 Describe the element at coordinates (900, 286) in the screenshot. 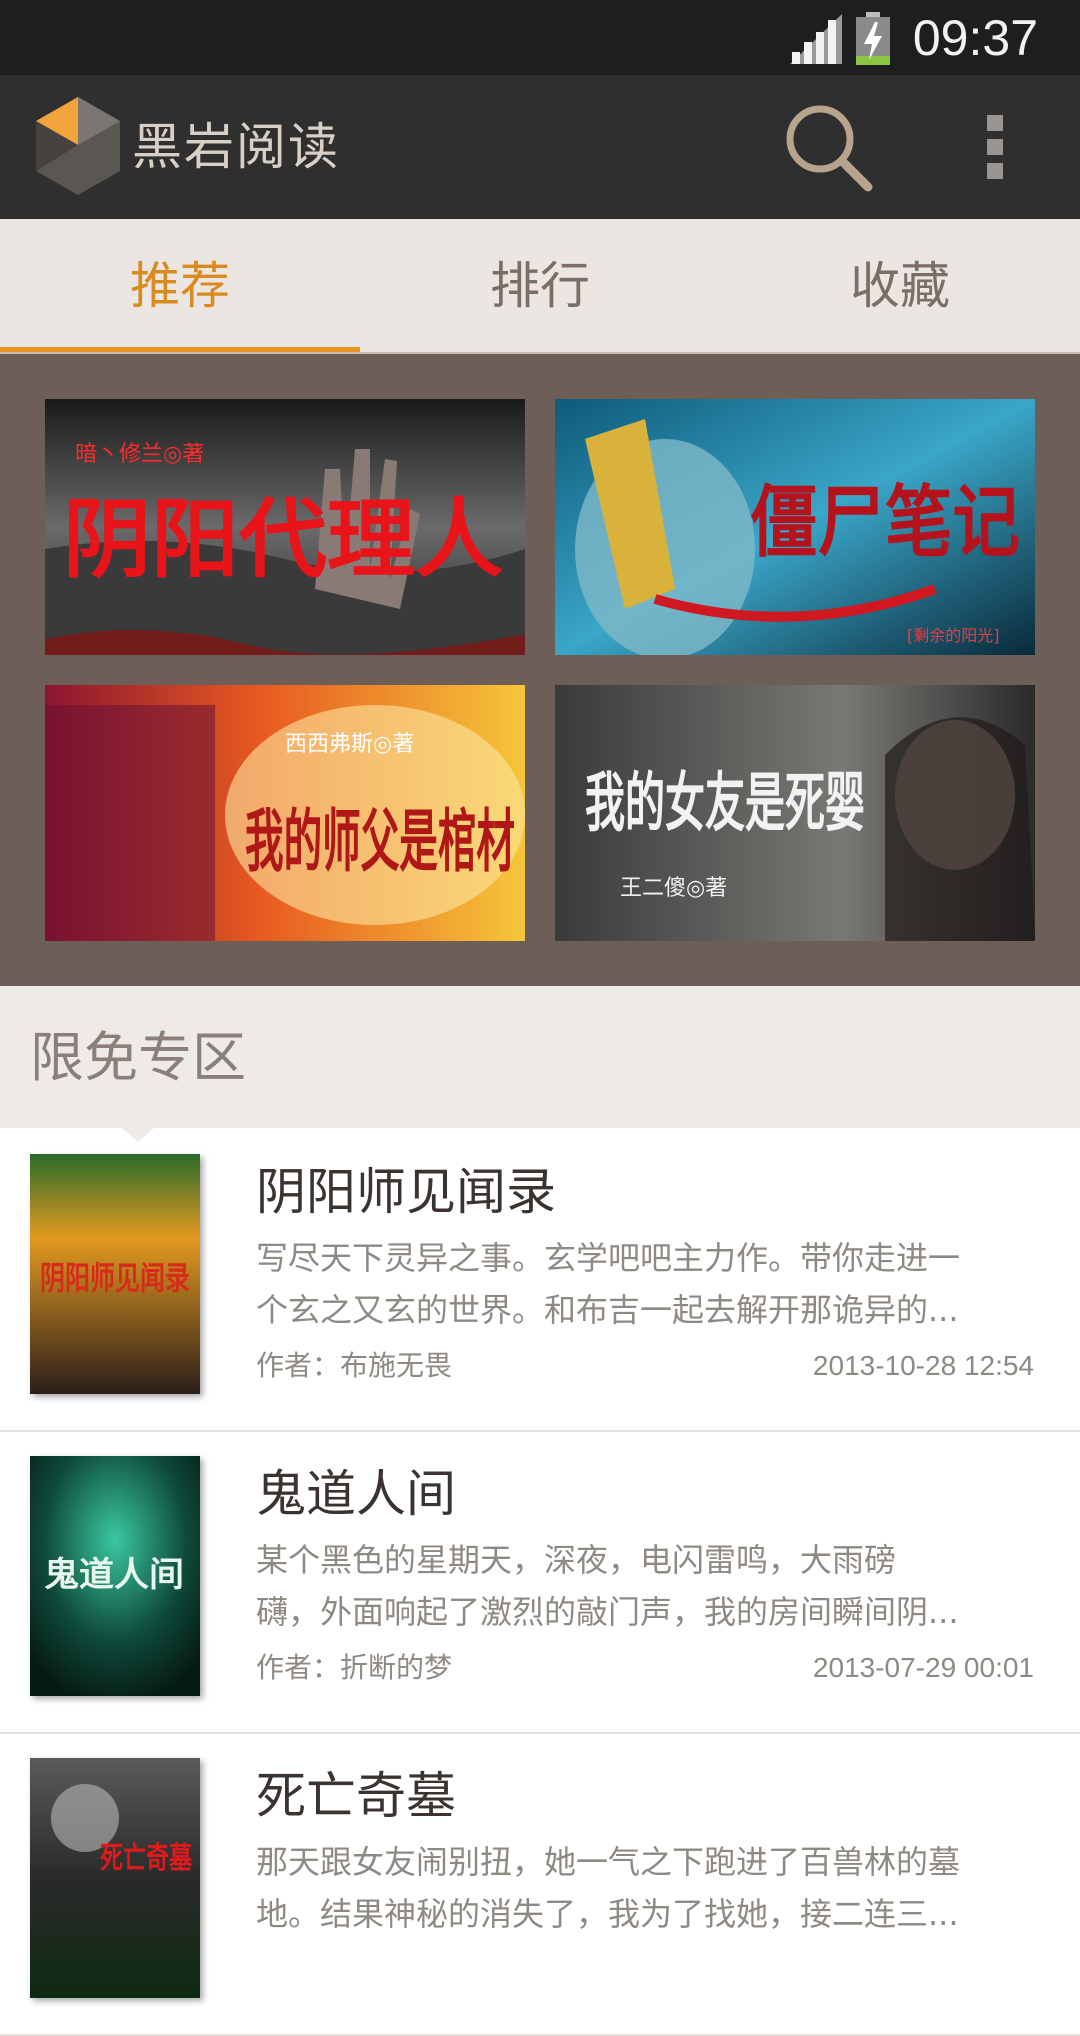

I see `tab-favorites: 收藏` at that location.